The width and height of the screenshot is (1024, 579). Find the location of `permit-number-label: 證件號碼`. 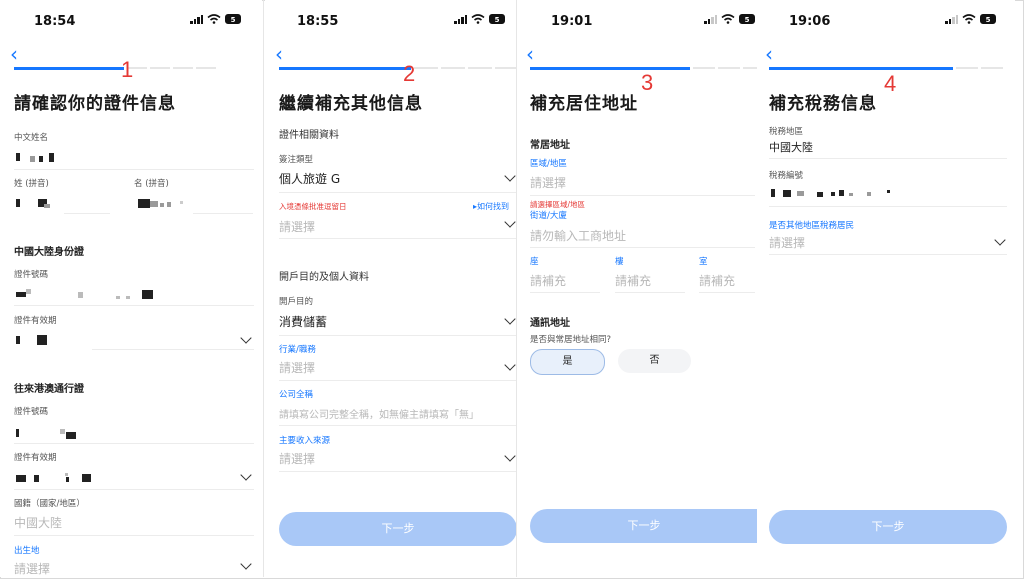

permit-number-label: 證件號碼 is located at coordinates (31, 412).